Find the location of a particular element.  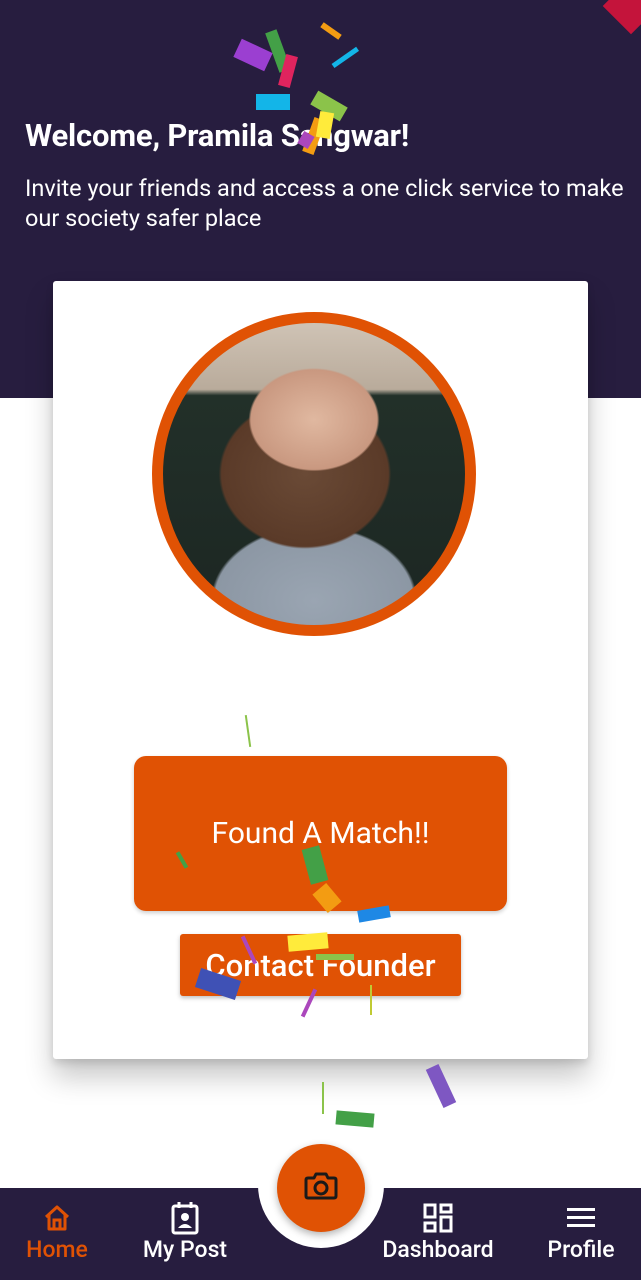

nav-my-post-label: My Post is located at coordinates (185, 1249).